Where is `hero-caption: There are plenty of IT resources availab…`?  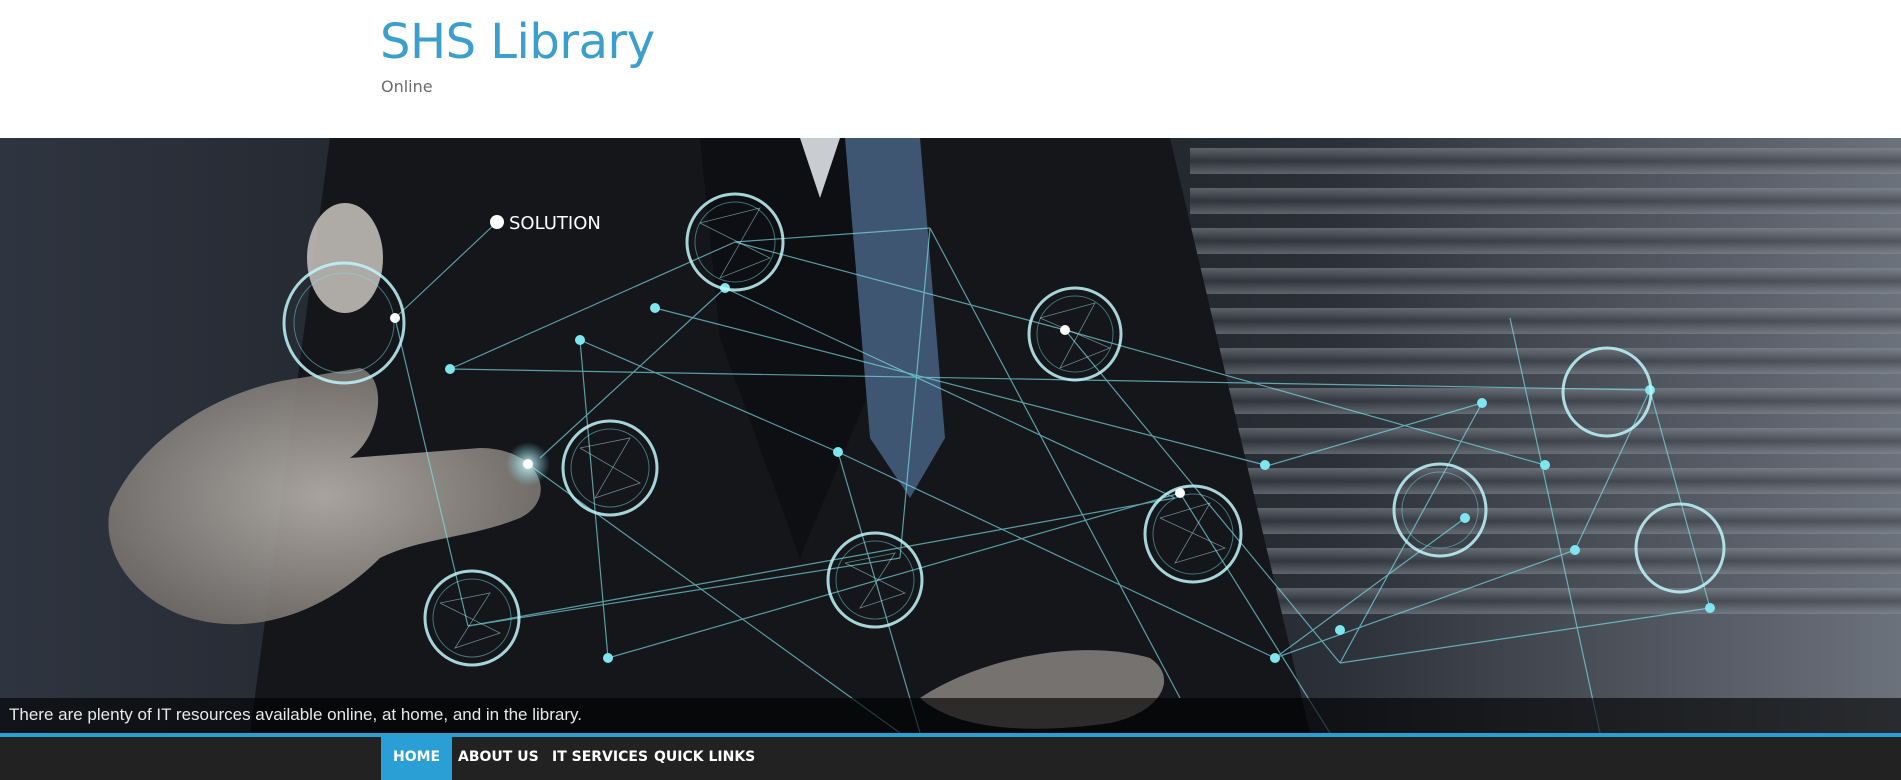 hero-caption: There are plenty of IT resources availab… is located at coordinates (295, 714).